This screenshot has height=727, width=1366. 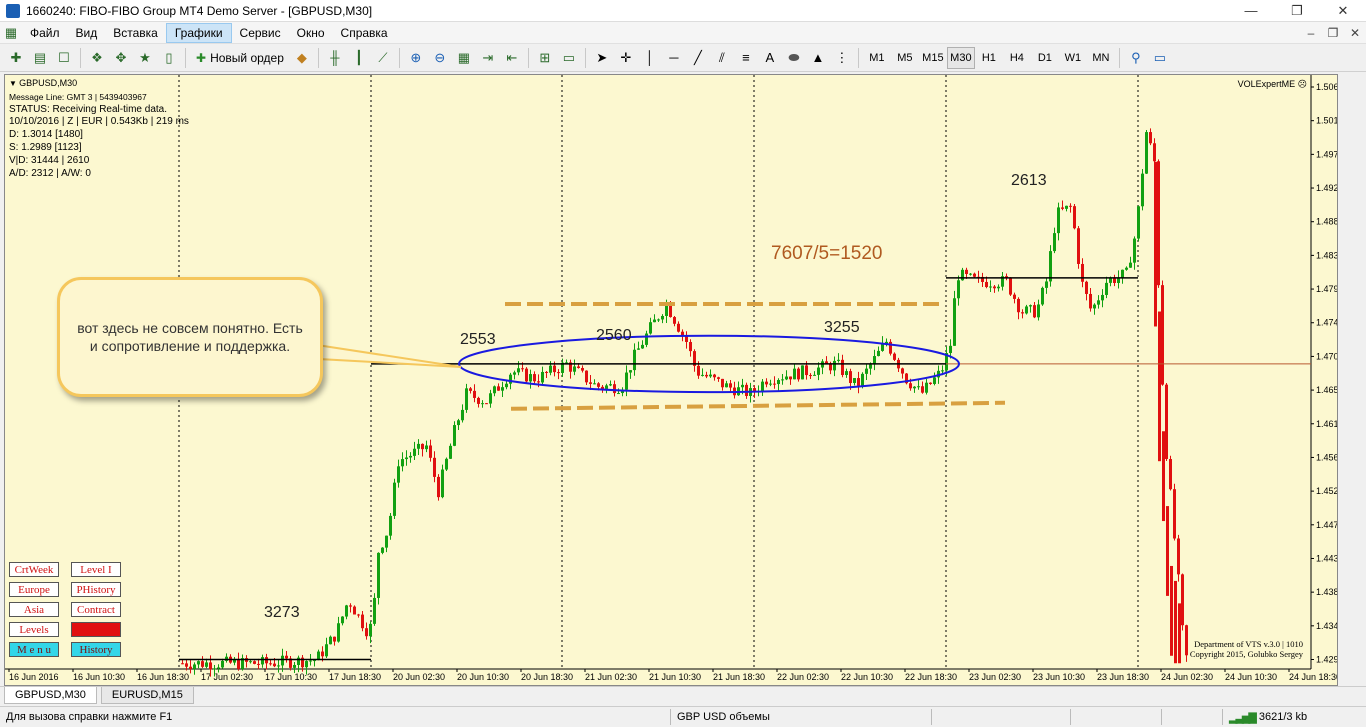 I want to click on equidistant-channel-icon: ⫽, so click(x=722, y=58).